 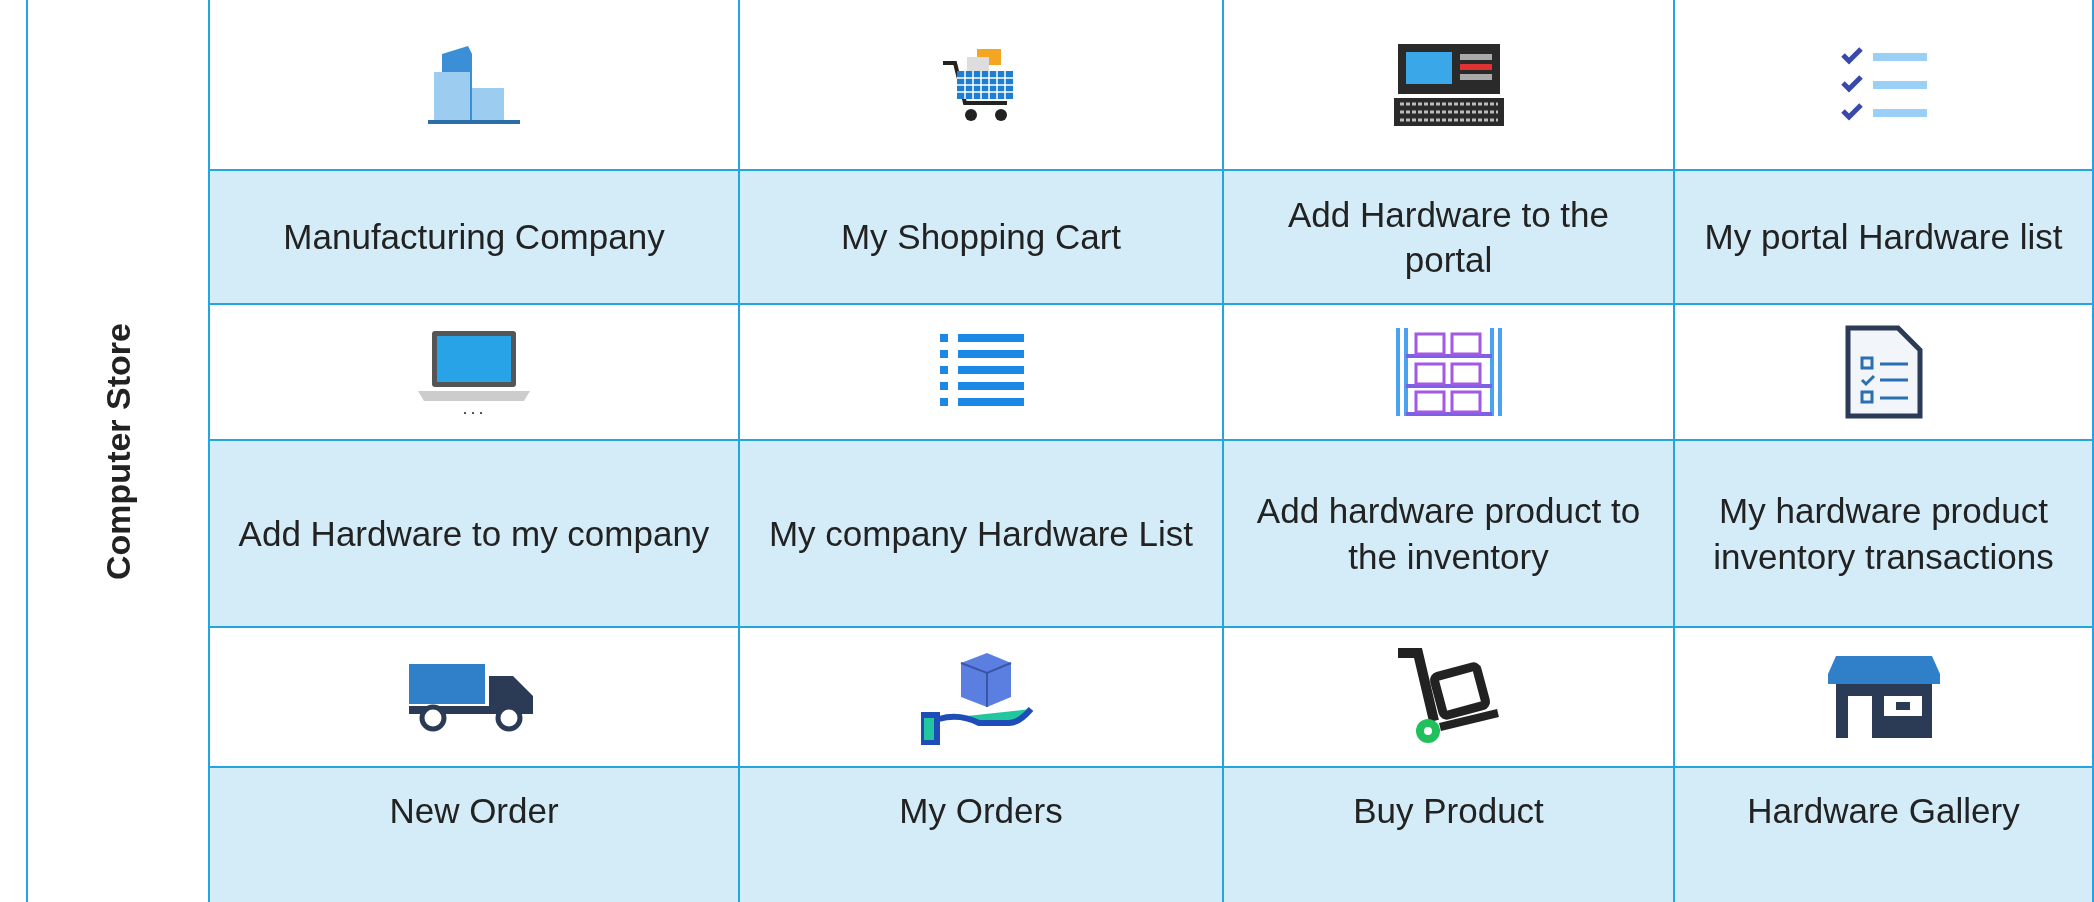 I want to click on tile-label: Manufacturing Company, so click(x=475, y=237).